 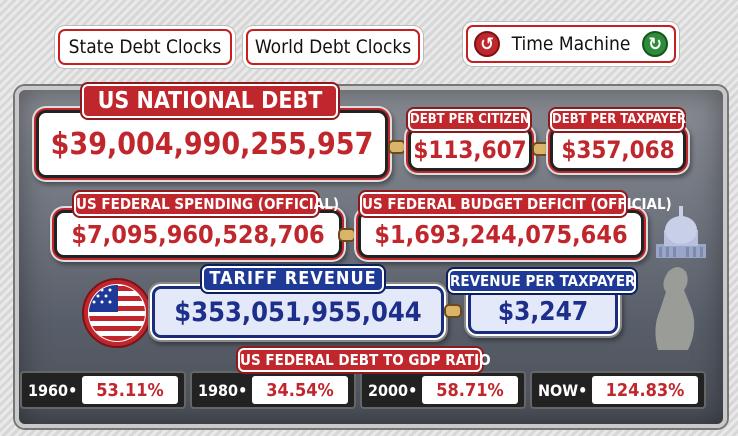 What do you see at coordinates (53, 390) in the screenshot?
I see `ratio-year: 1960•` at bounding box center [53, 390].